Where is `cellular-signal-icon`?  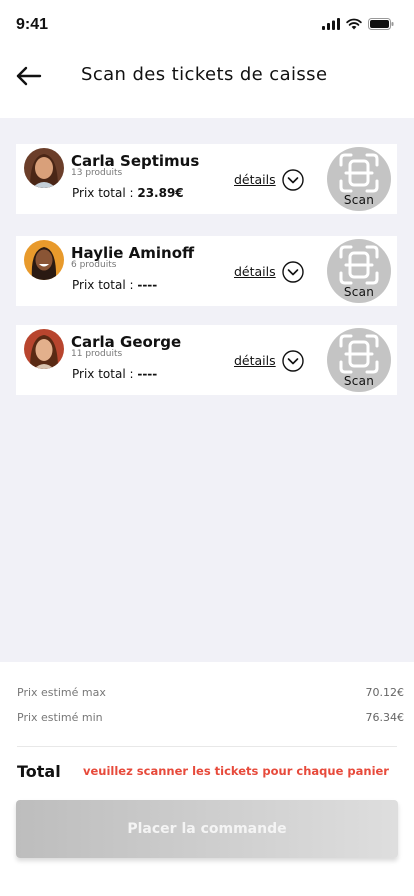
cellular-signal-icon is located at coordinates (331, 24).